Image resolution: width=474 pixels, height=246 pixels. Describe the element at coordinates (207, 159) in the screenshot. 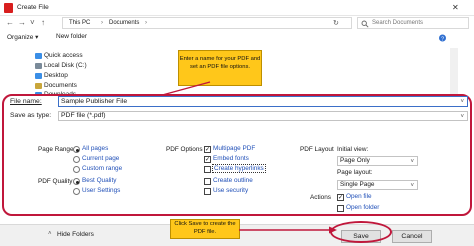

I see `embed-fonts-checkbox: ✓` at that location.